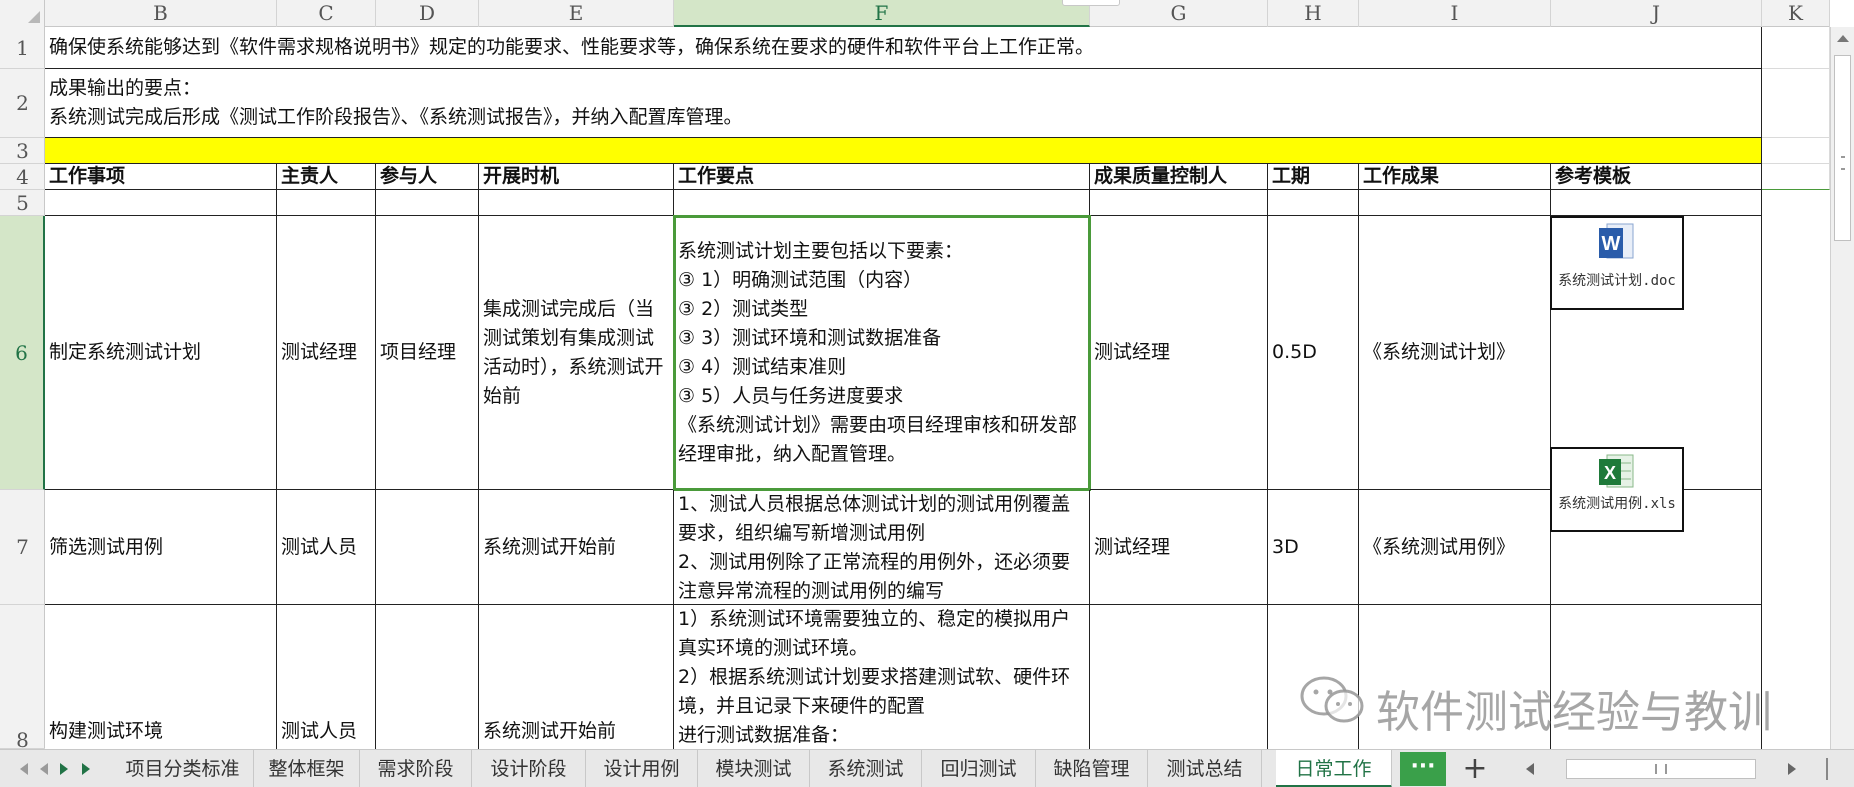 This screenshot has height=787, width=1854. Describe the element at coordinates (1617, 263) in the screenshot. I see `embedded-word-doc: W 系统测试计划.doc` at that location.